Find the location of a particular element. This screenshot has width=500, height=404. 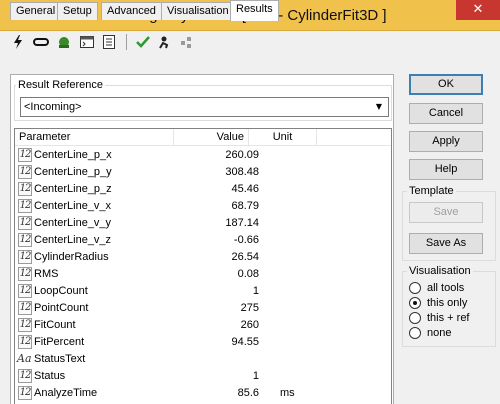

table-row: 12 CenterLine_v_x 68.79 is located at coordinates (203, 206).